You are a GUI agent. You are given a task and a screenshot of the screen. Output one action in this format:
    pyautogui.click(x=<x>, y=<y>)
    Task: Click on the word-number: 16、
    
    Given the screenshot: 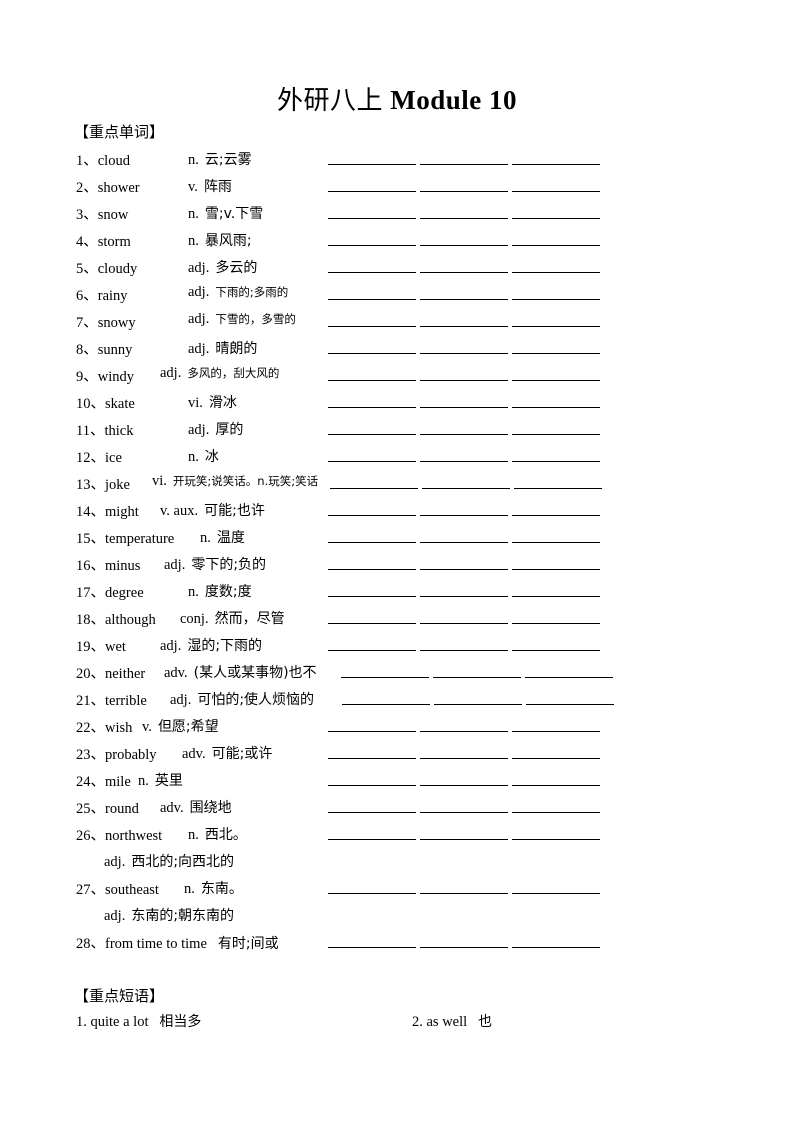 What is the action you would take?
    pyautogui.click(x=90, y=566)
    